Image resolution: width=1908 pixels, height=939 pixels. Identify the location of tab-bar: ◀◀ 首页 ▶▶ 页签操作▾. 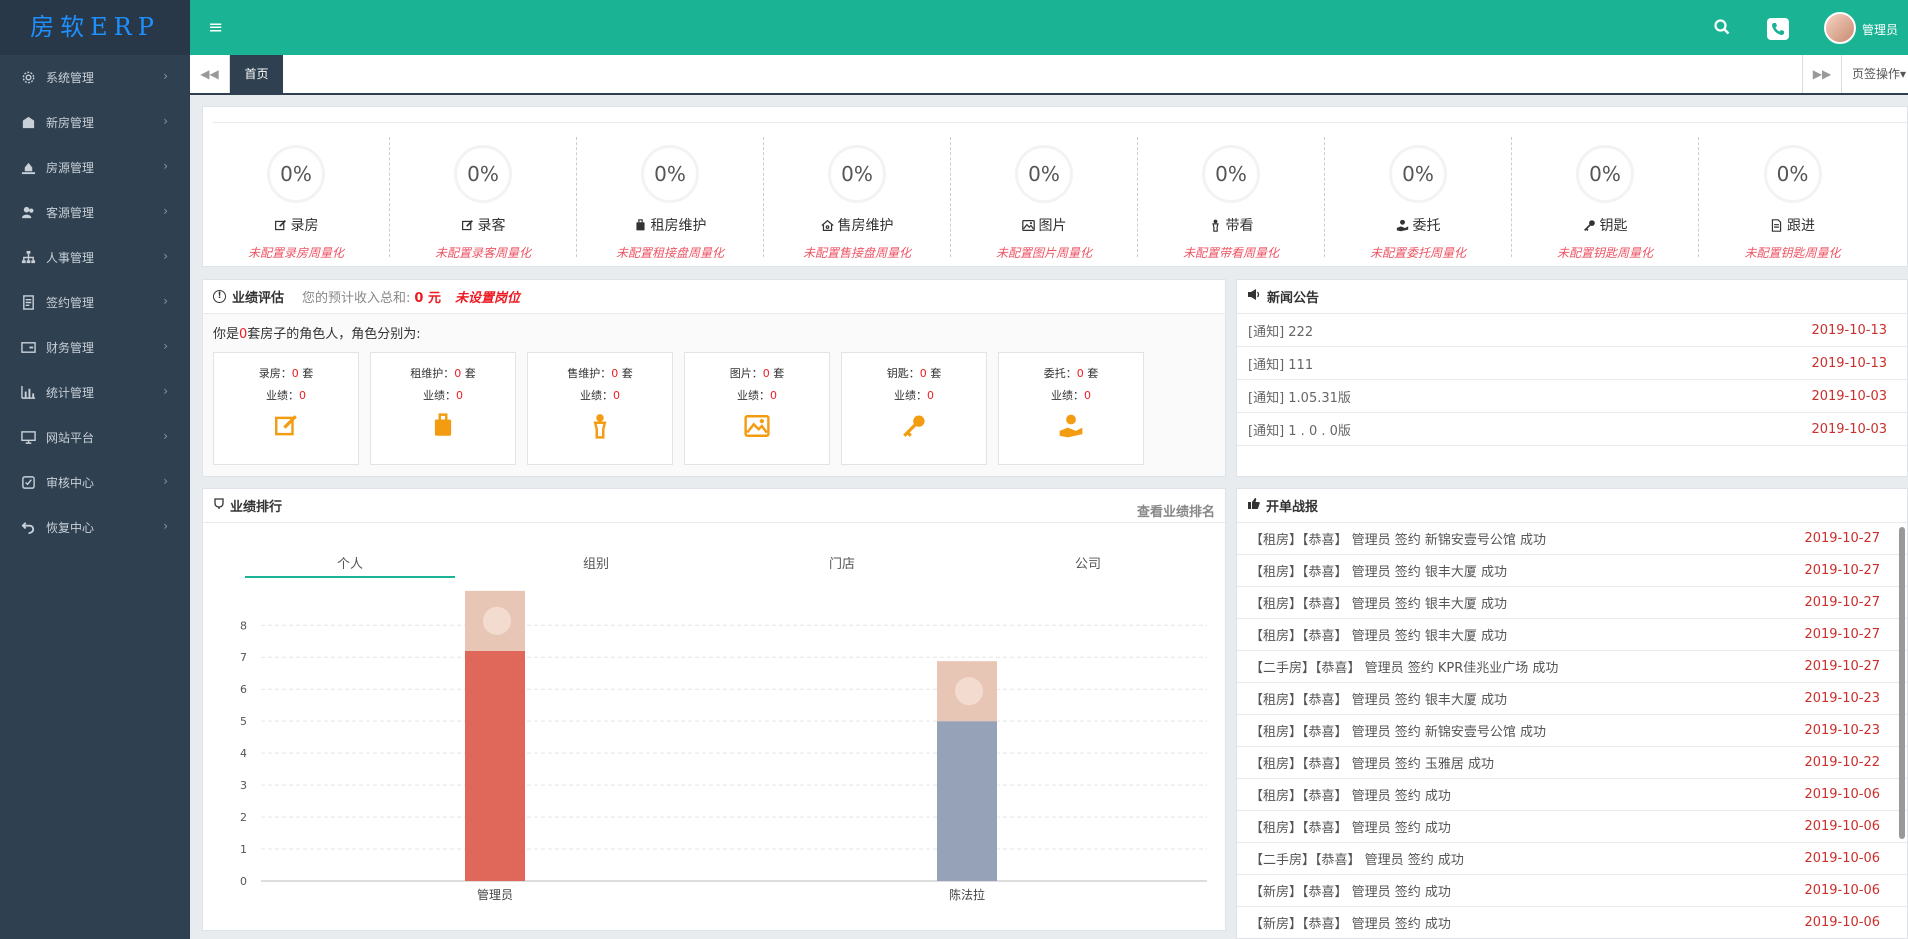
(1049, 75).